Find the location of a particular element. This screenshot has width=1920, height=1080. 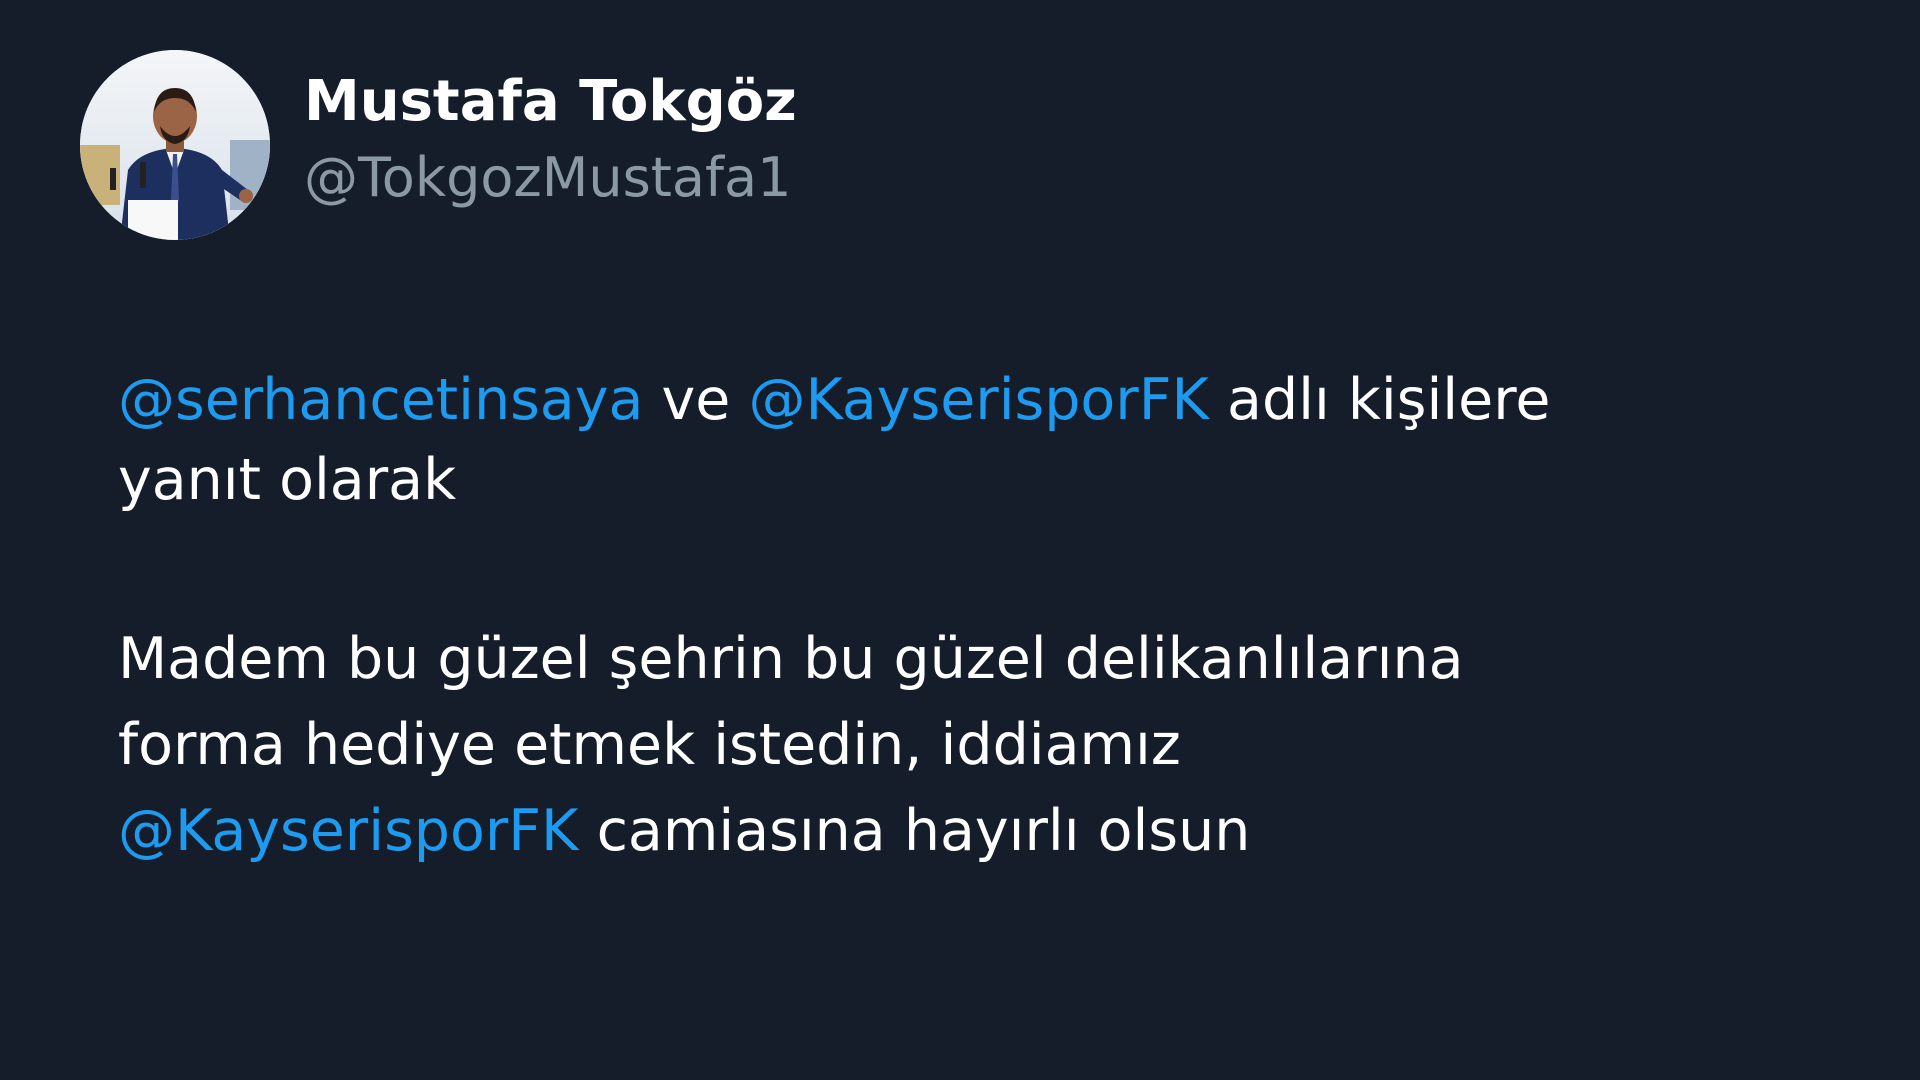

tweet-text-line: forma hediye etmek istedin, iddiamız is located at coordinates (649, 745).